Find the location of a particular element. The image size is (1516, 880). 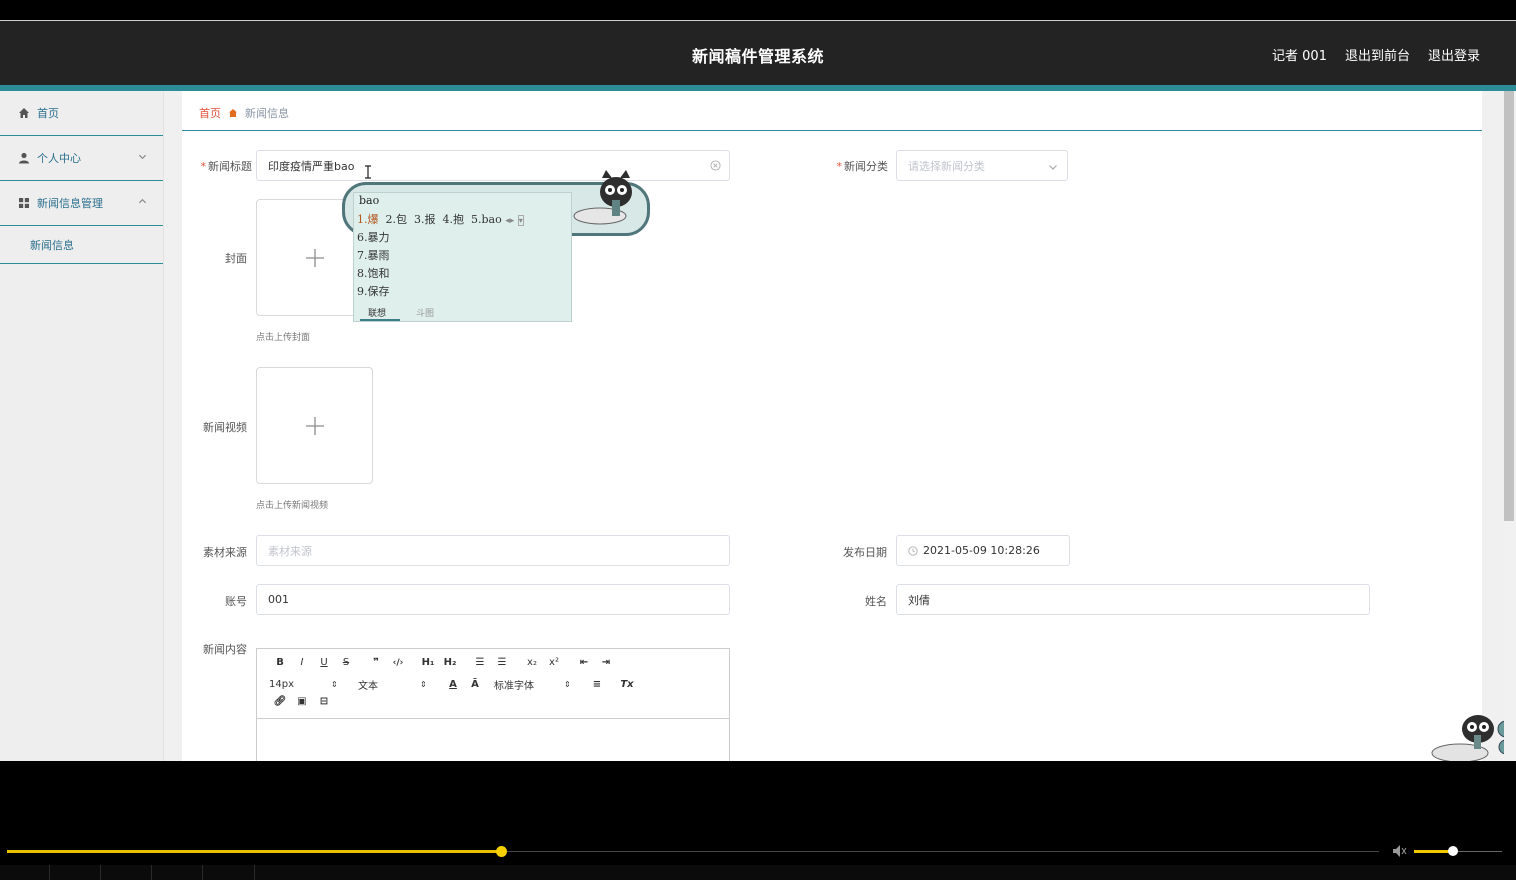

grid-icon is located at coordinates (24, 203).